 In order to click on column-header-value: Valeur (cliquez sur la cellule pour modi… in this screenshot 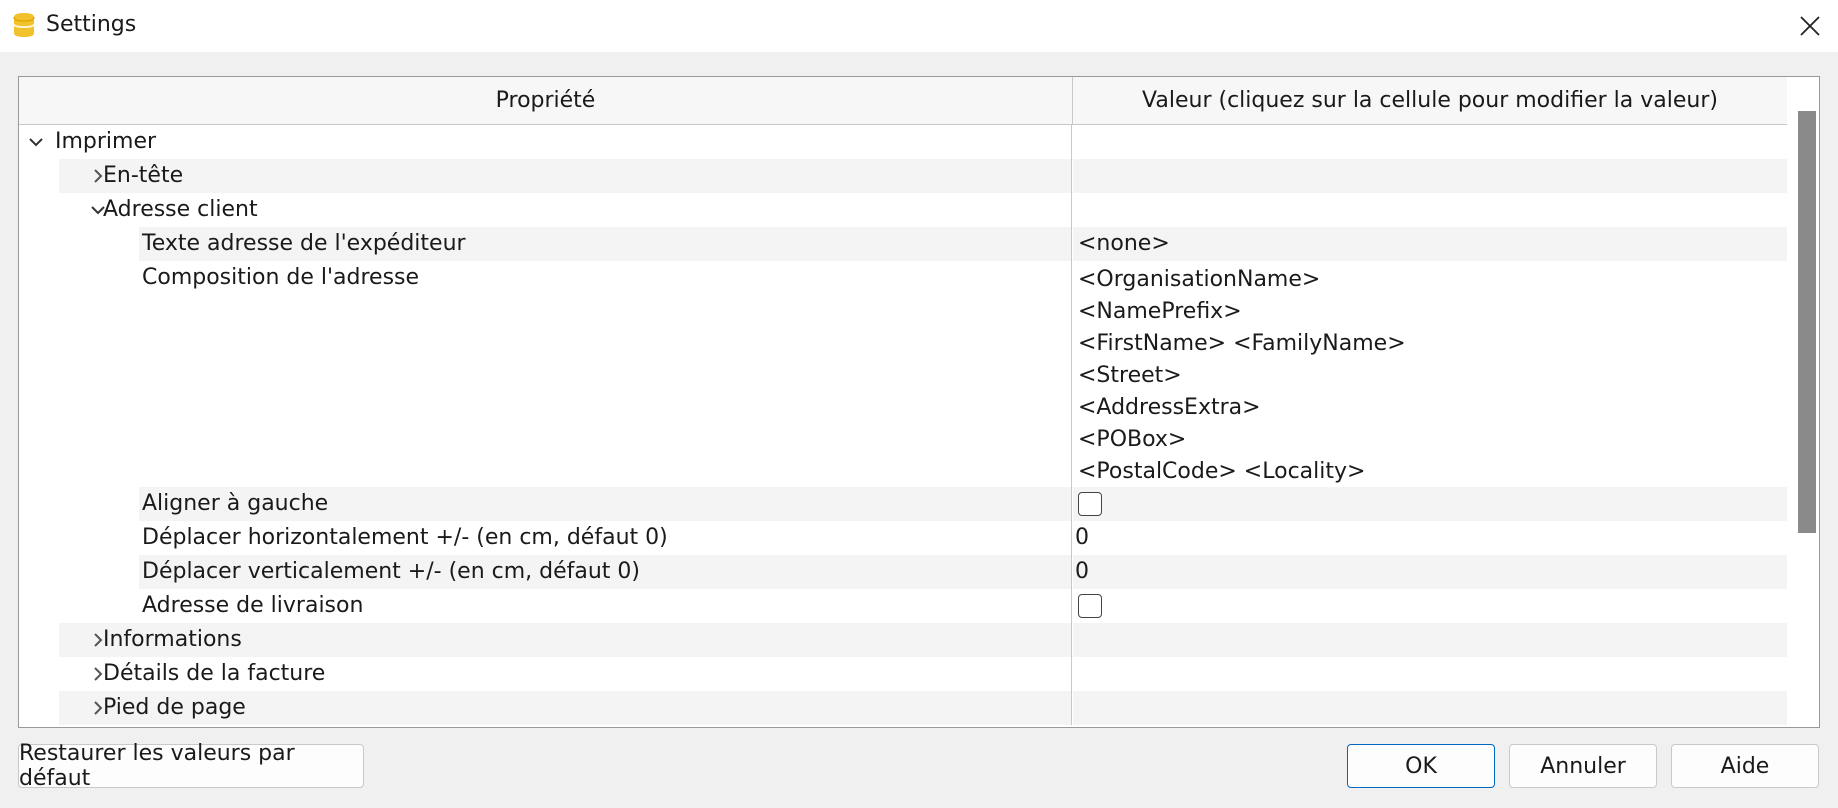, I will do `click(1430, 100)`.